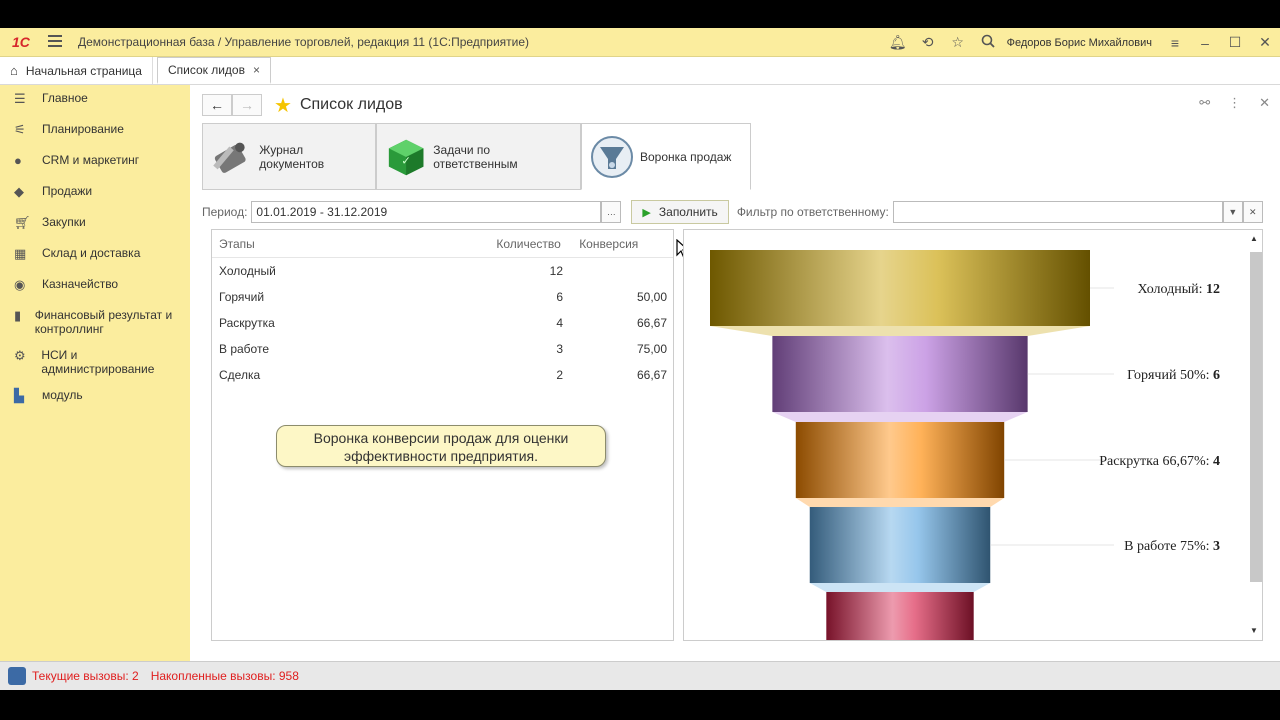 This screenshot has height=720, width=1280. I want to click on more-actions-icon: ⋮, so click(1234, 103).